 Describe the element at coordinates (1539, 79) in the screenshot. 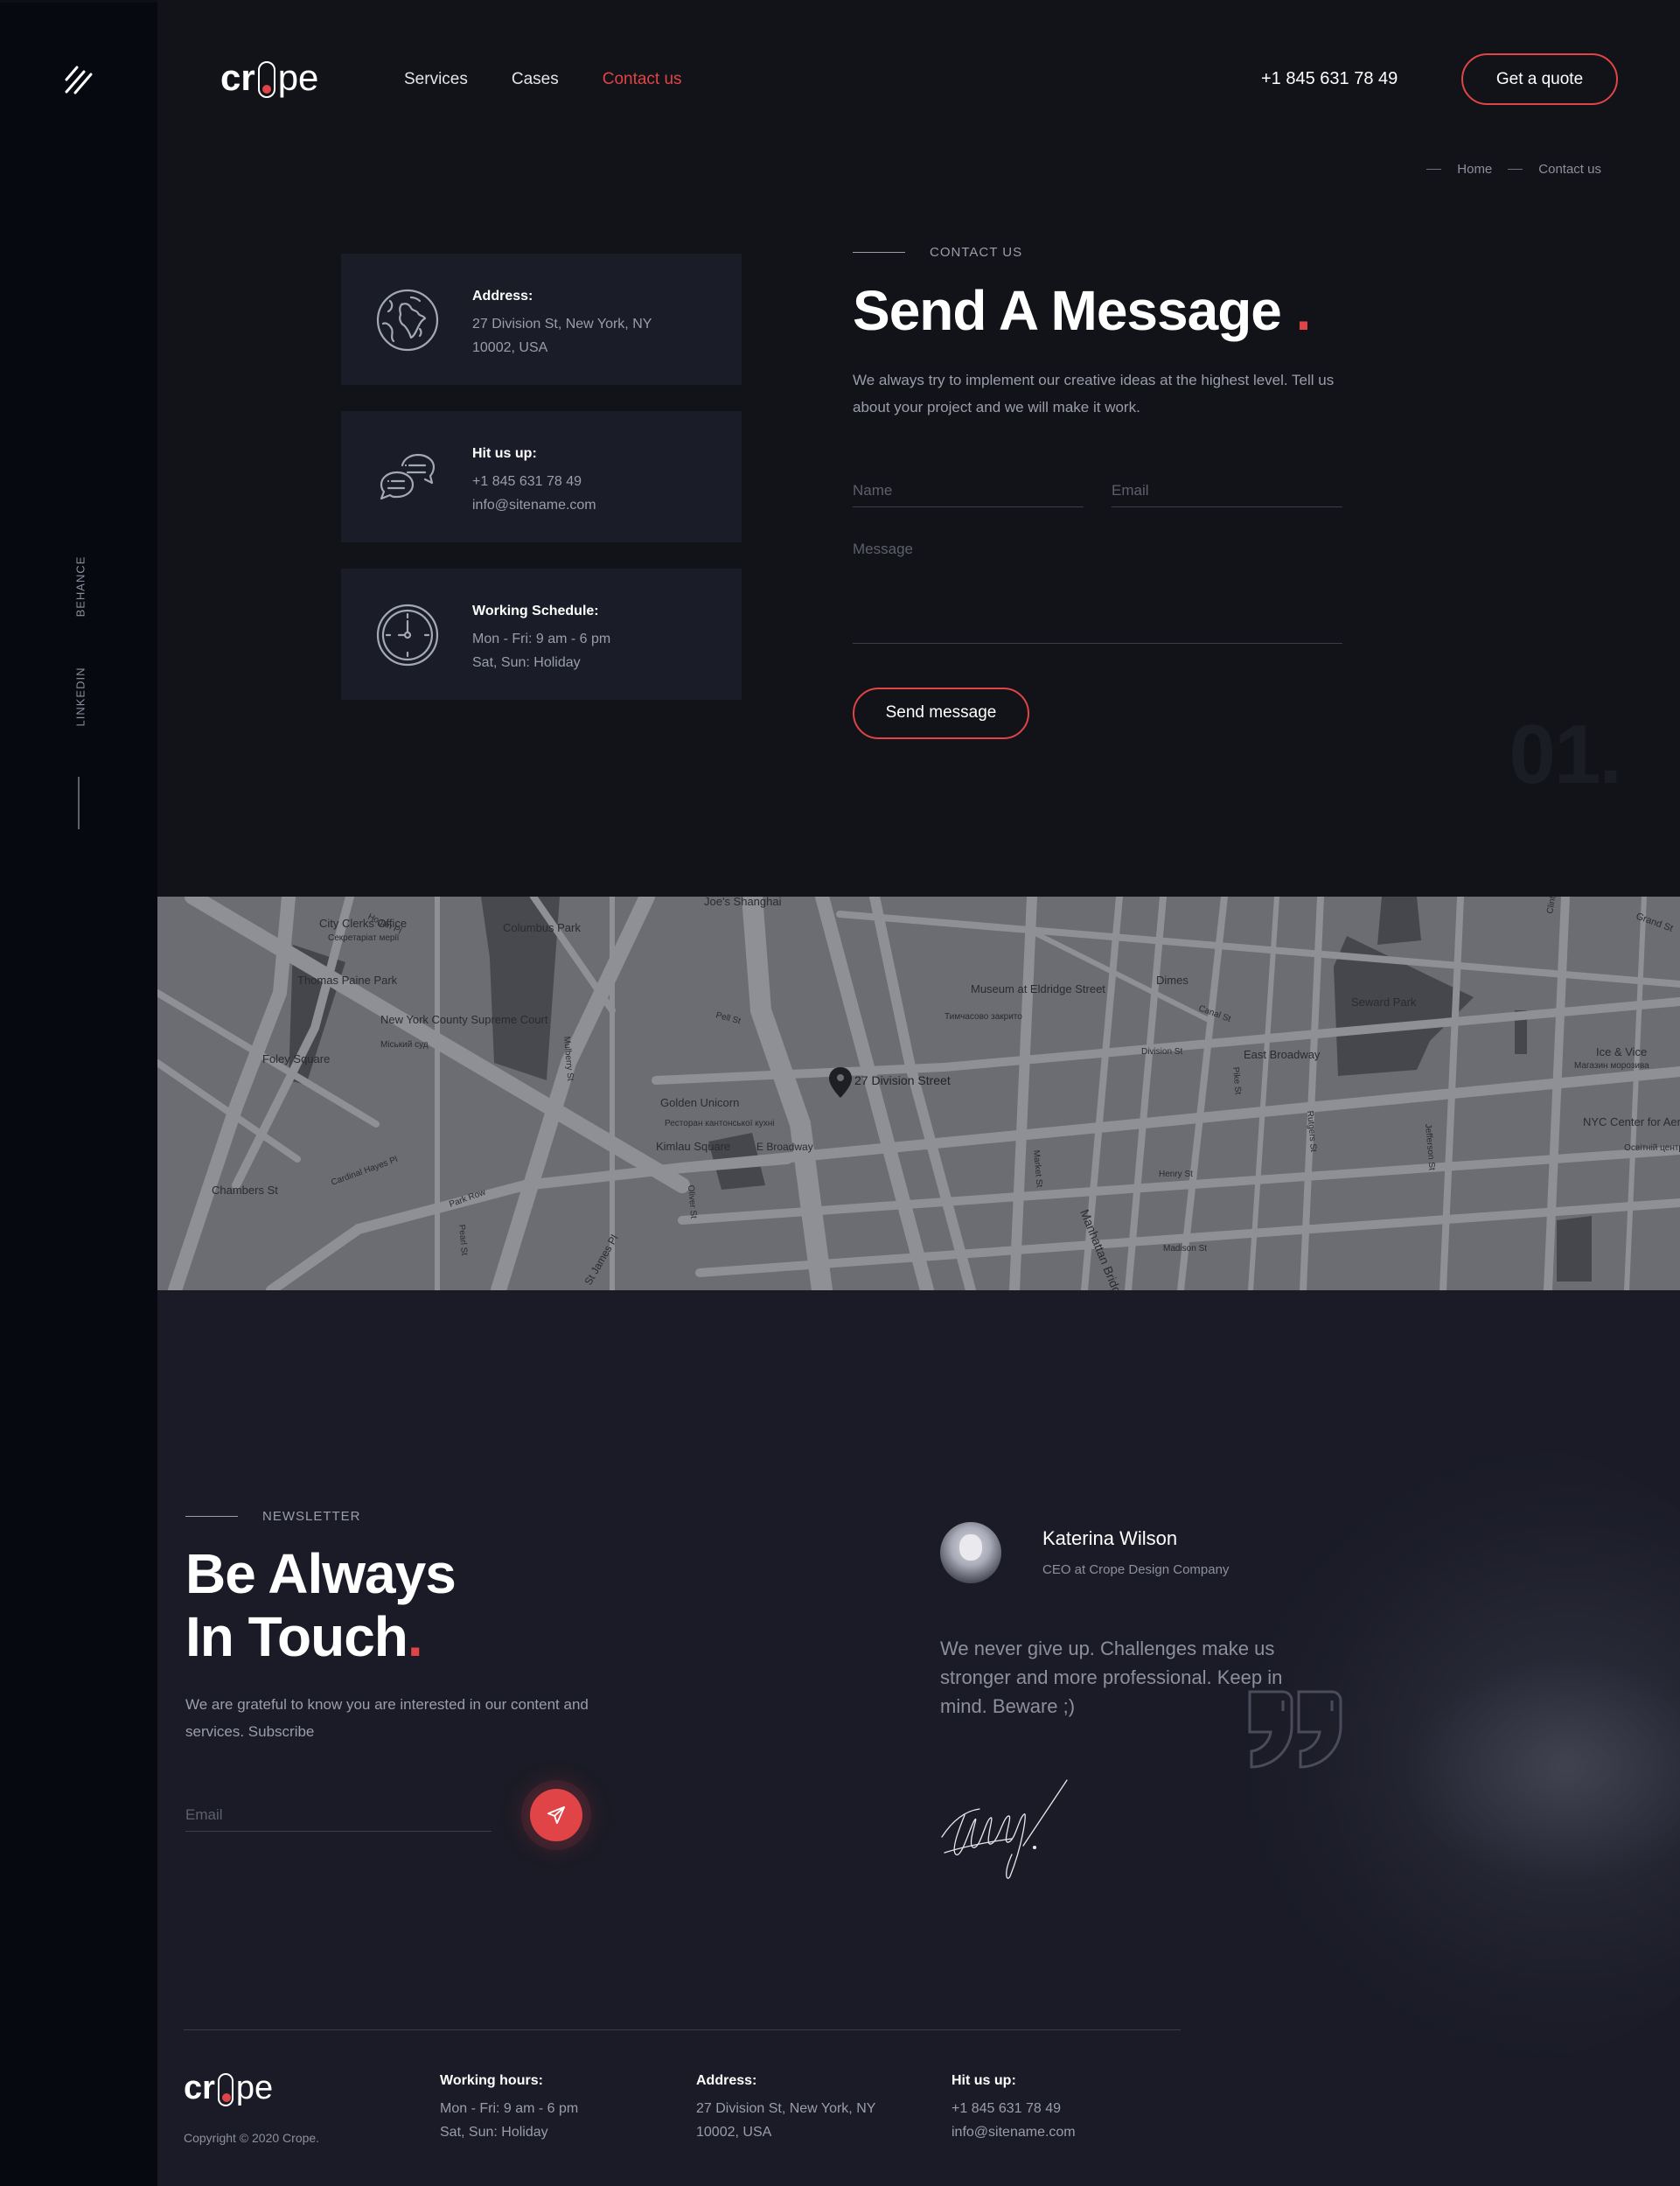

I see `get-a-quote-button: Get a quote` at that location.